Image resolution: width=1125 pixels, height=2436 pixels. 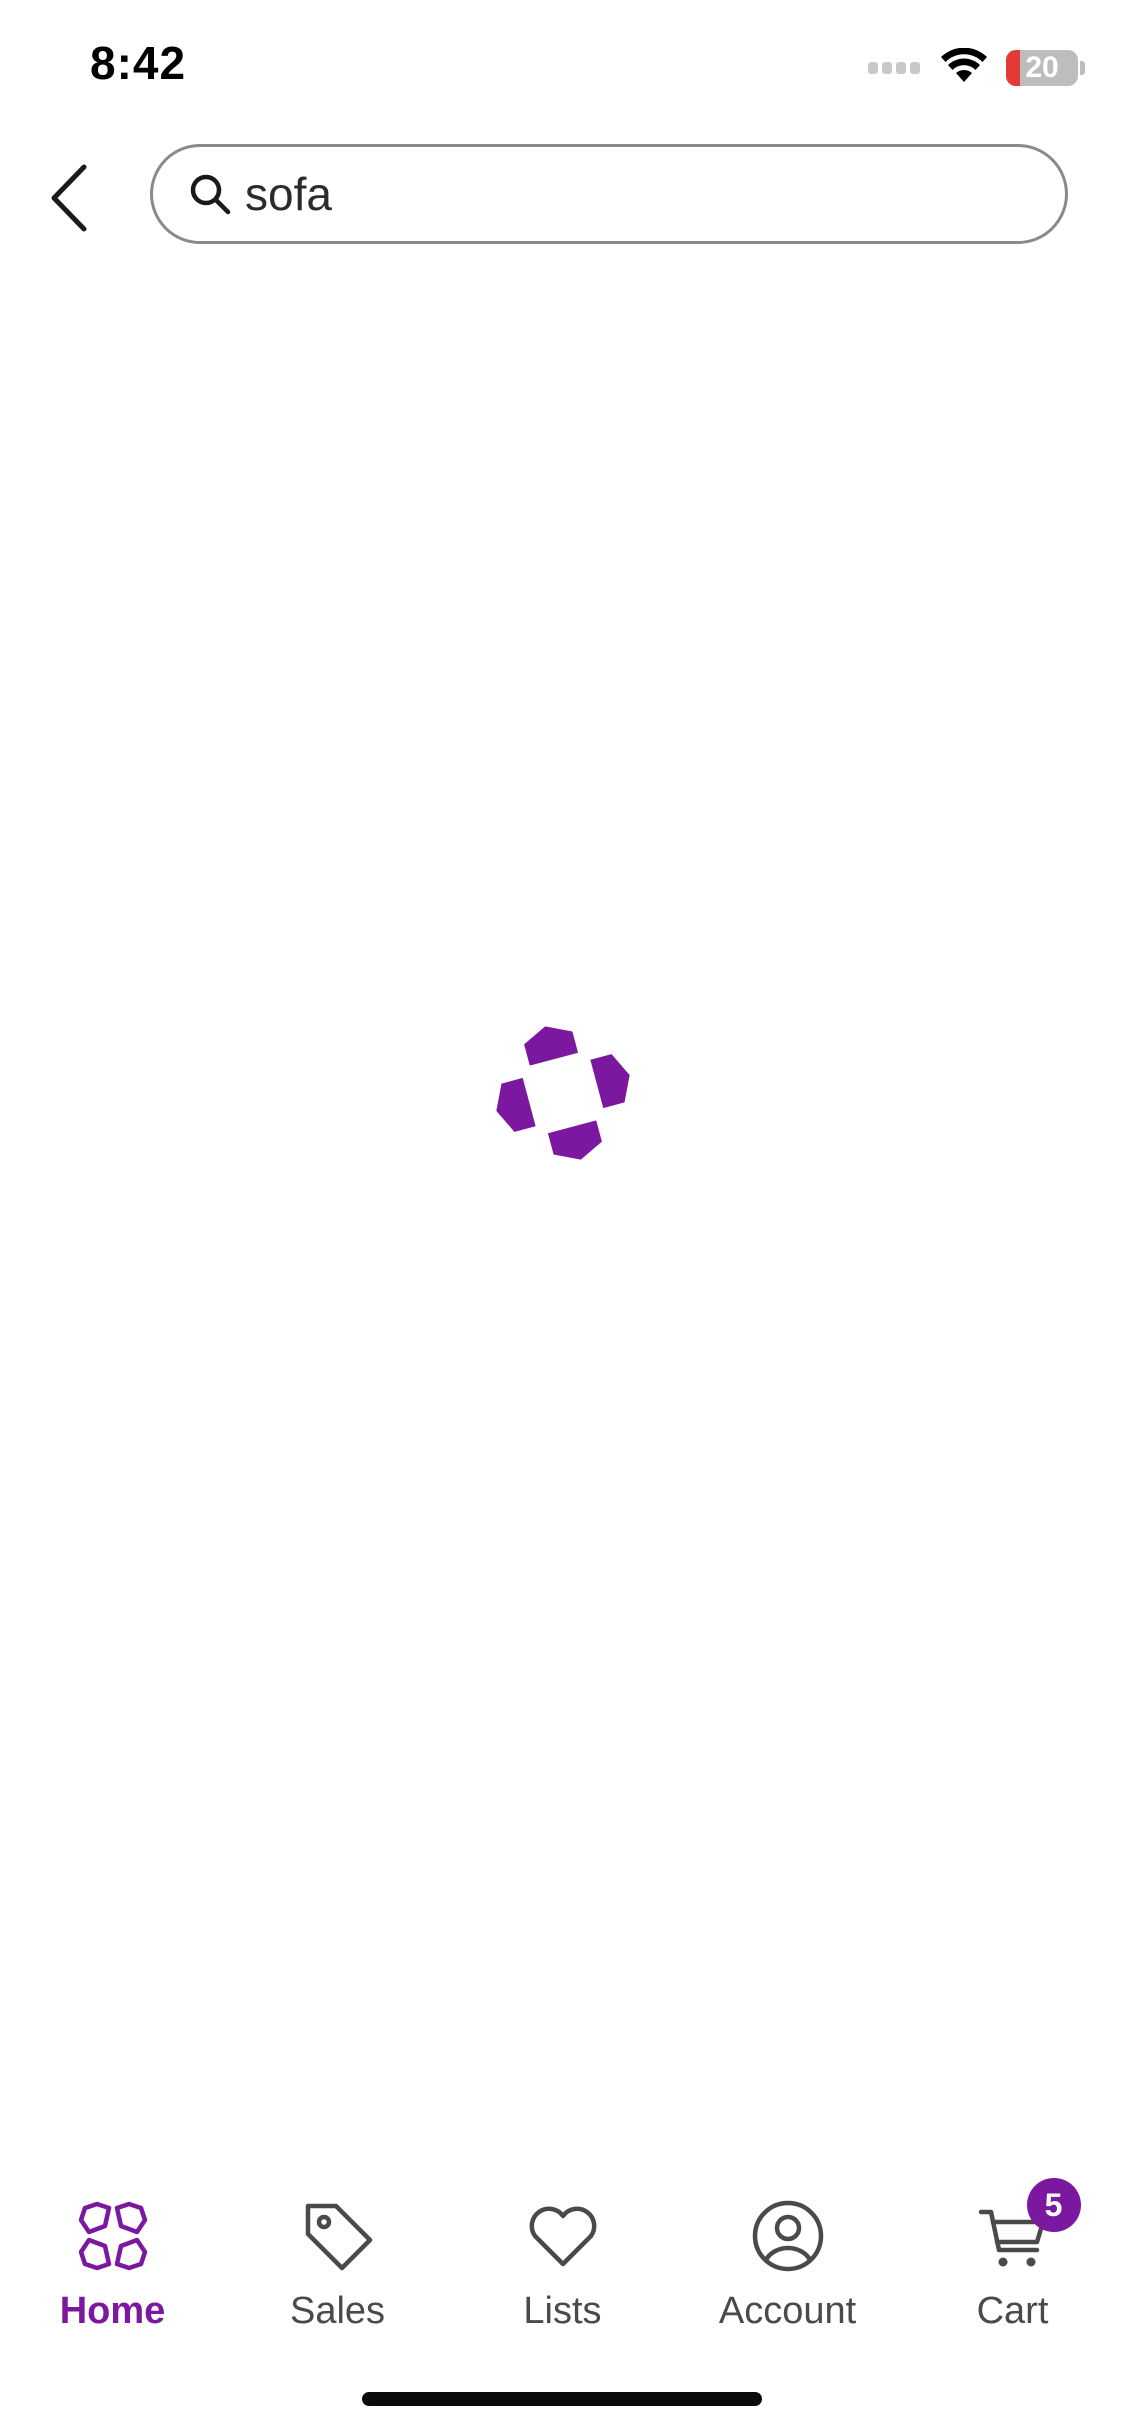 I want to click on wayfair-spinner-icon, so click(x=563, y=1099).